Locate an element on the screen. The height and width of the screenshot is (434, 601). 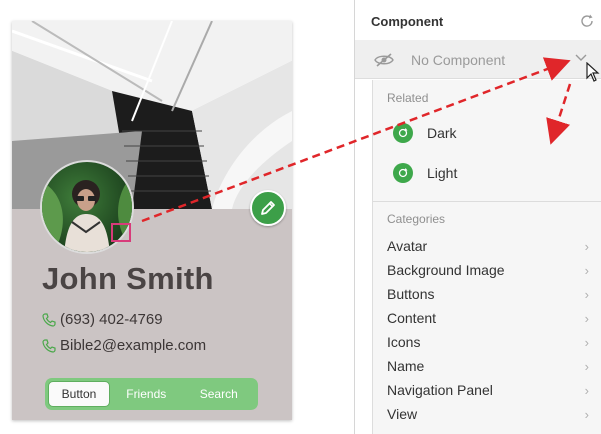
related-item-dark: Dark is located at coordinates (425, 133).